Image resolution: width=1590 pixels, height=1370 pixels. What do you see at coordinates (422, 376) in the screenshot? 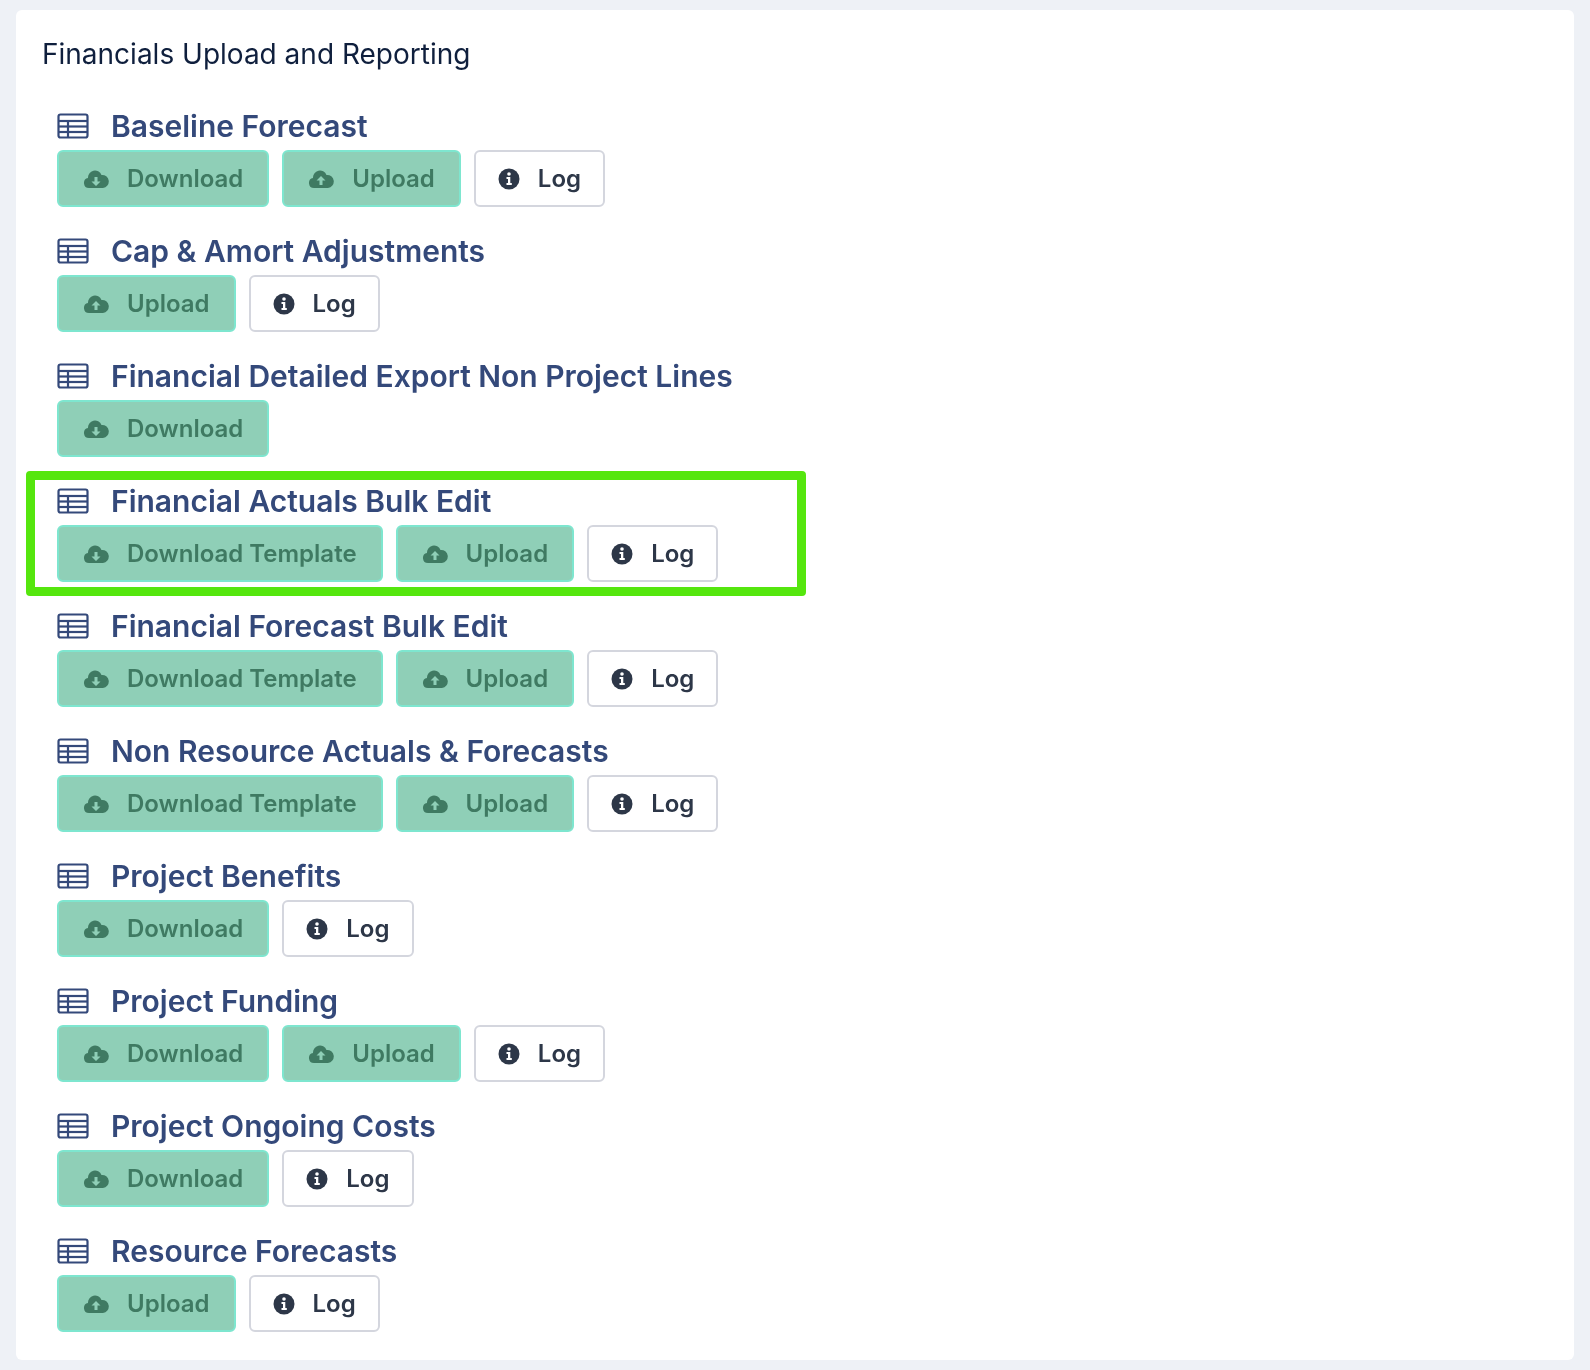
I see `section-title: Financial Detailed Export Non Project Lines` at bounding box center [422, 376].